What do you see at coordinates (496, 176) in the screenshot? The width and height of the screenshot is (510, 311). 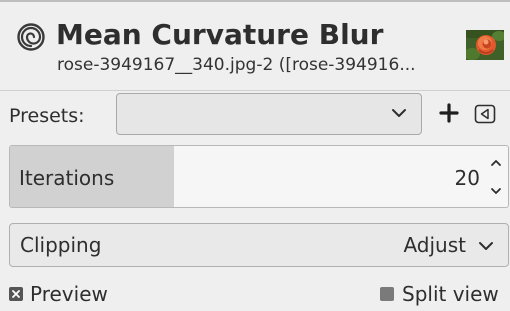 I see `iterations-spinner` at bounding box center [496, 176].